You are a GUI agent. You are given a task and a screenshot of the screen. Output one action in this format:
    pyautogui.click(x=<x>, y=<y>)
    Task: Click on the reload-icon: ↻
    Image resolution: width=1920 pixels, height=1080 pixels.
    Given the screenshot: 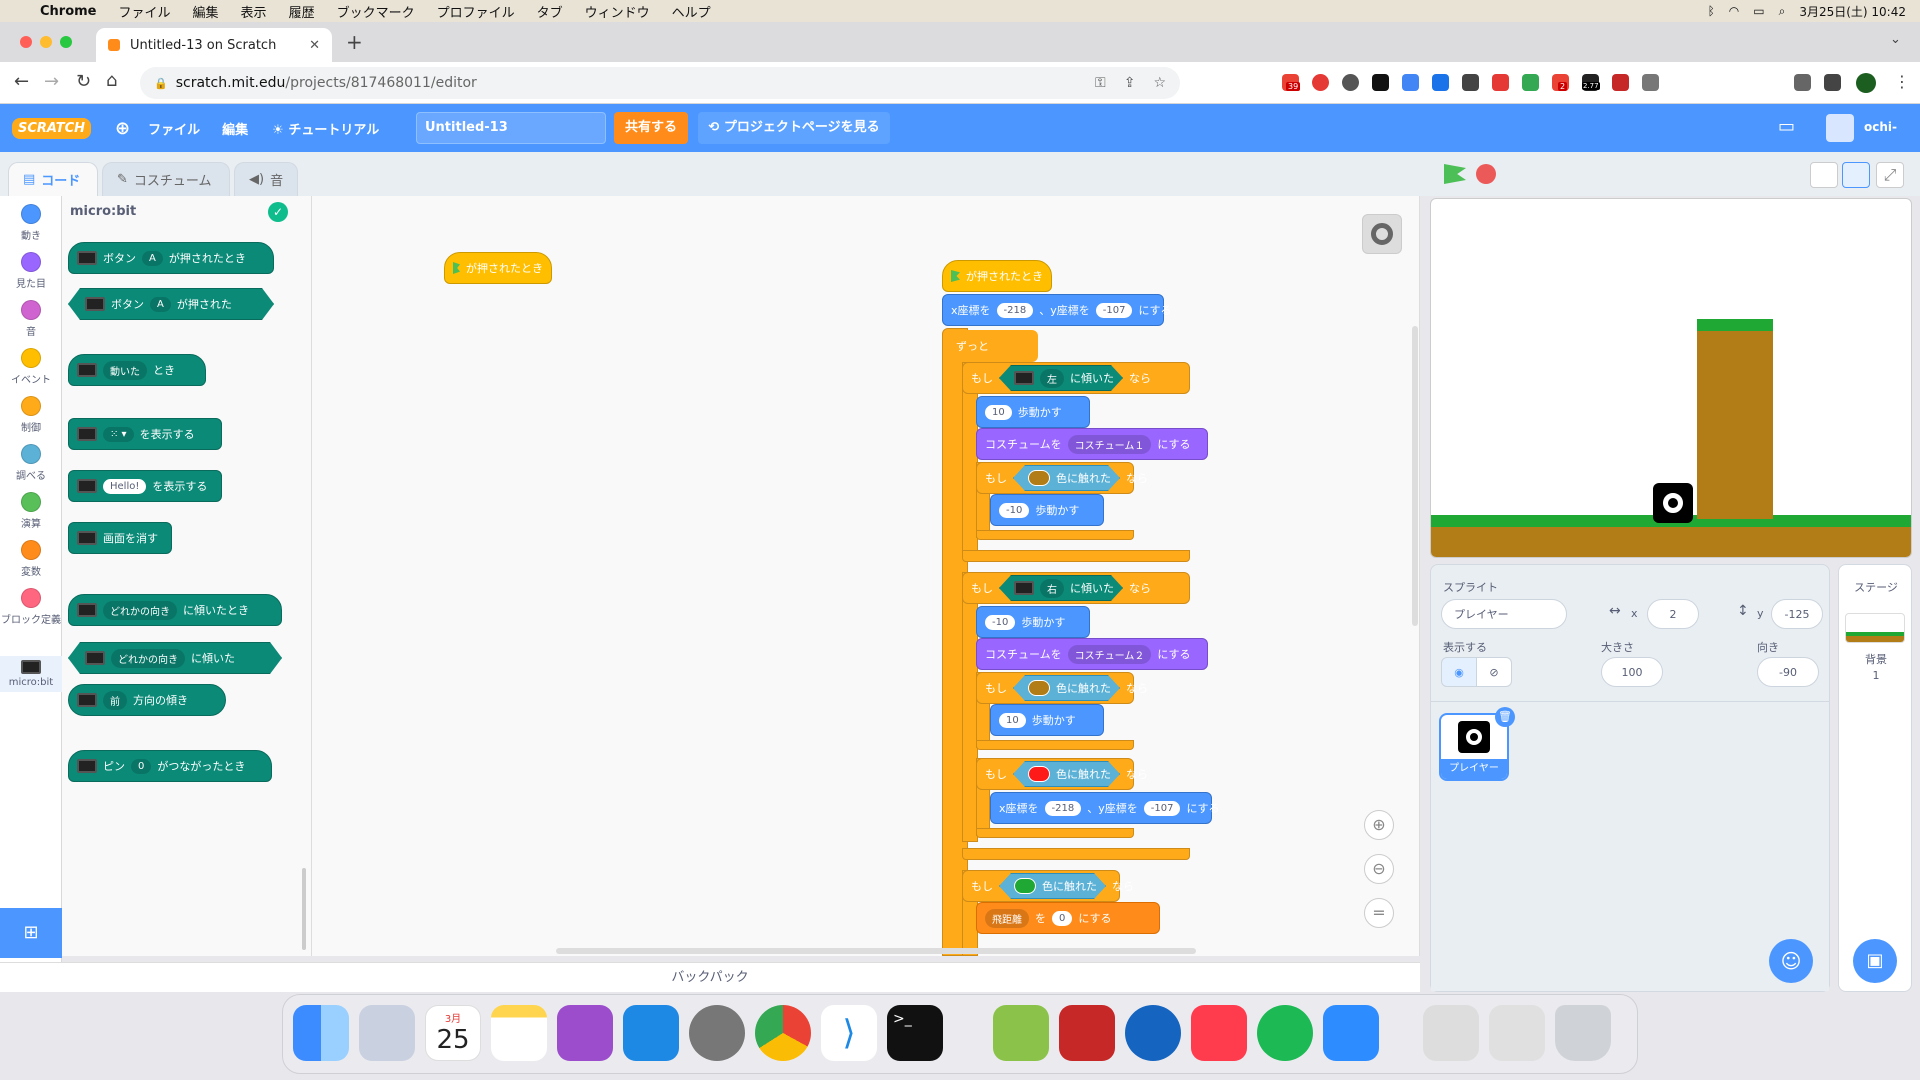 What is the action you would take?
    pyautogui.click(x=83, y=81)
    